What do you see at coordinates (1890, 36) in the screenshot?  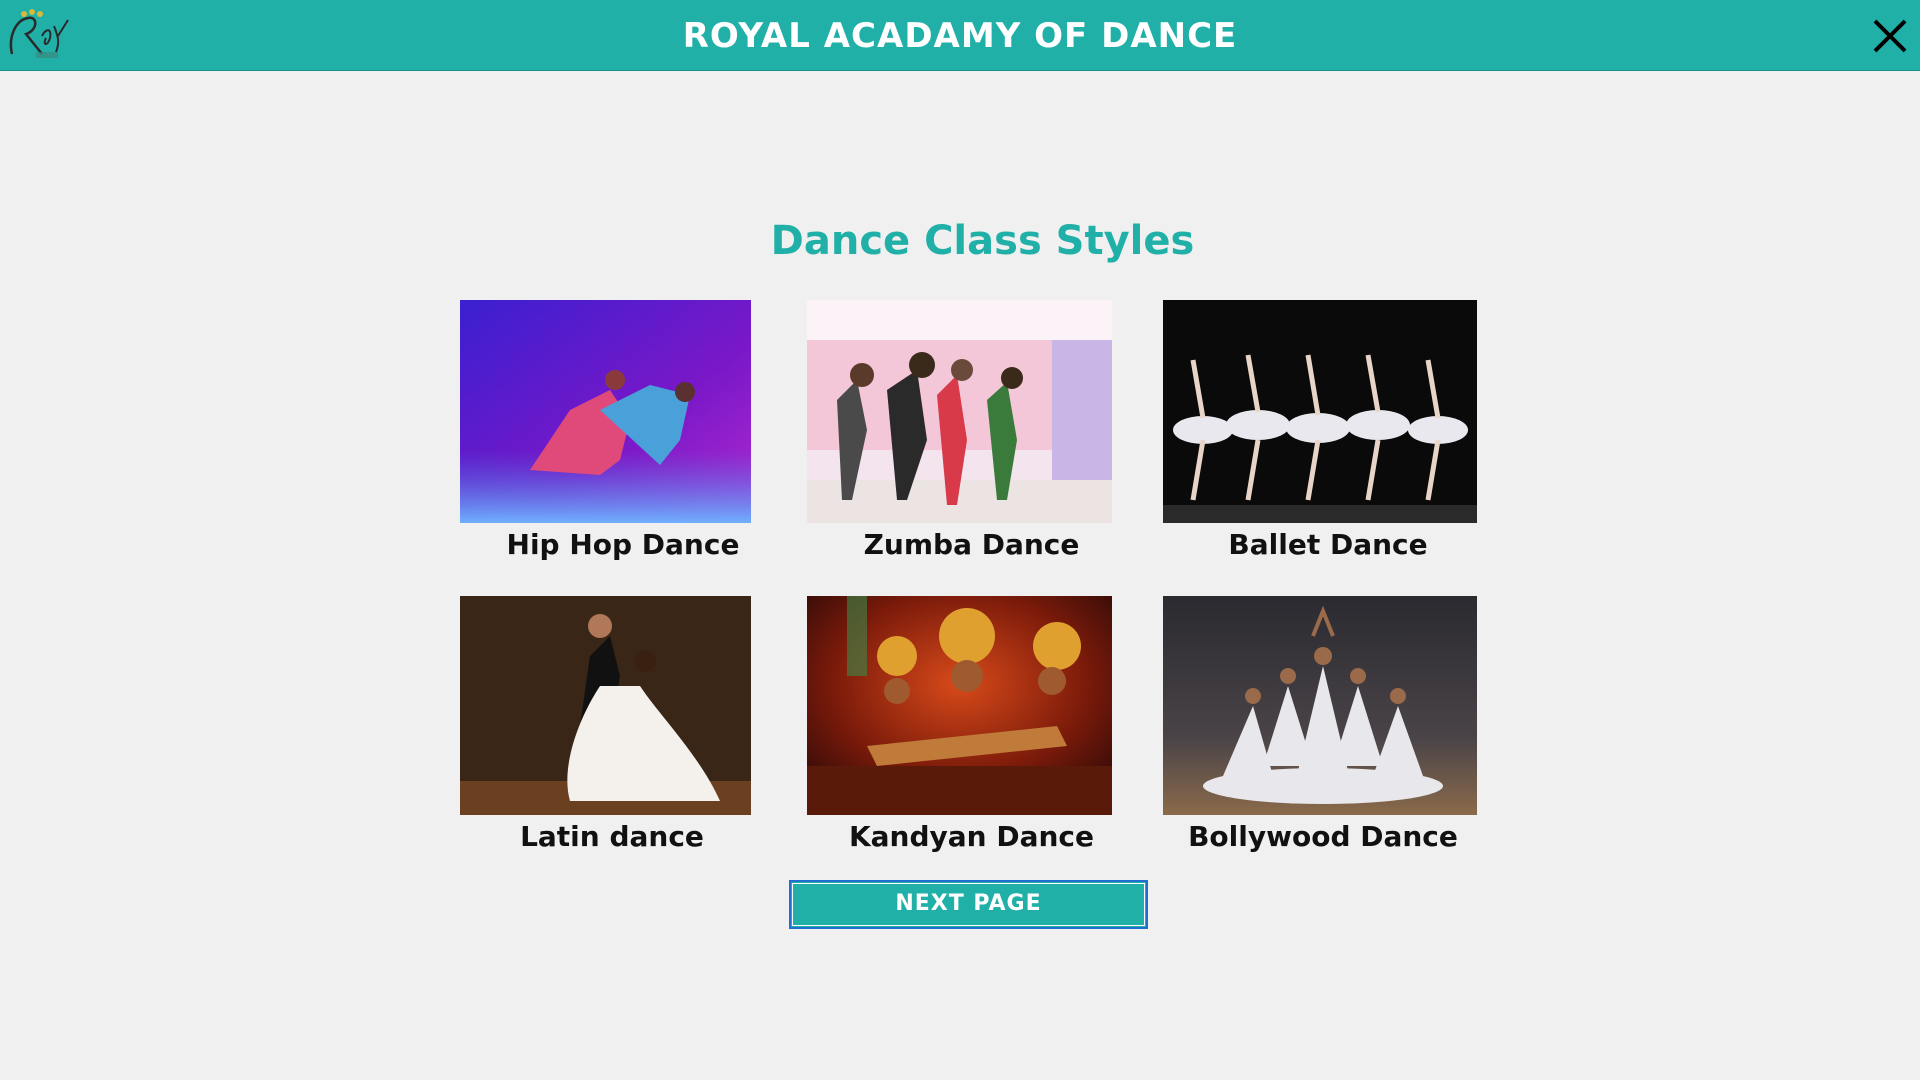 I see `close-icon` at bounding box center [1890, 36].